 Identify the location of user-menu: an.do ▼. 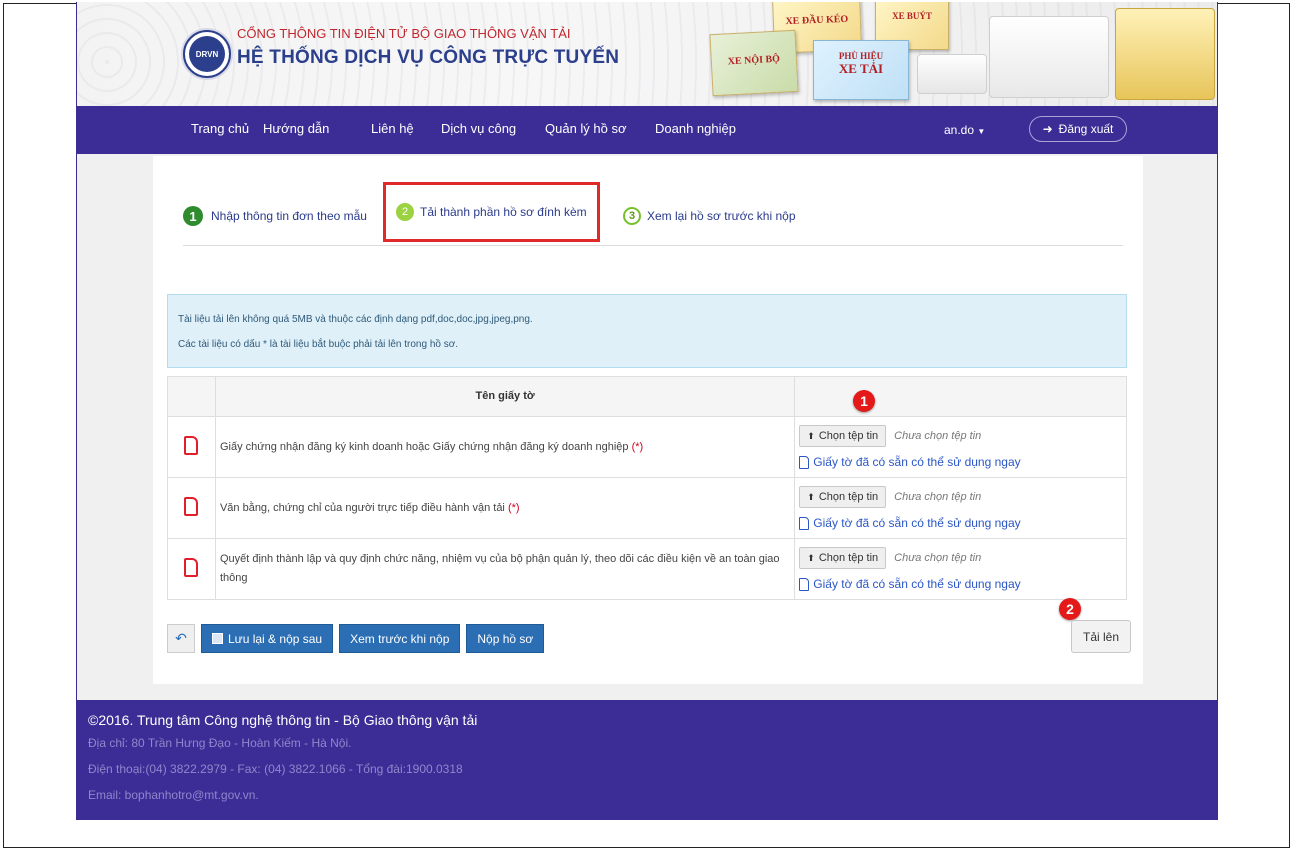
(964, 130).